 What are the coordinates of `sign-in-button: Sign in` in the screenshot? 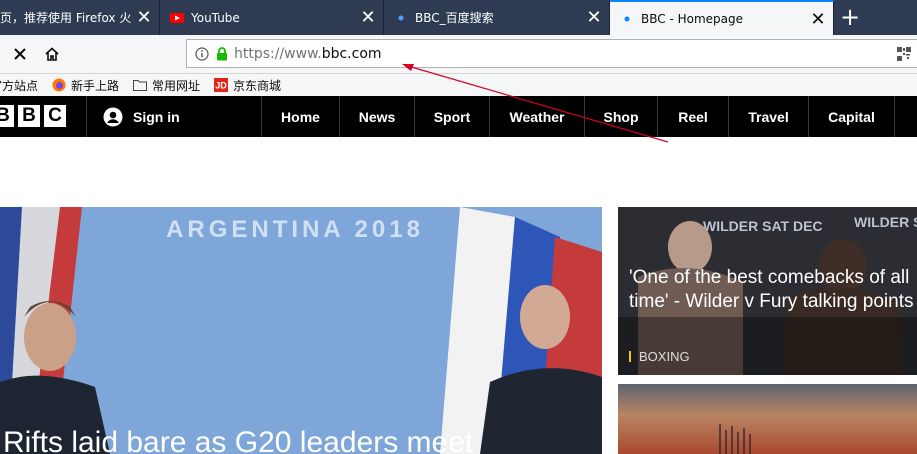 It's located at (173, 116).